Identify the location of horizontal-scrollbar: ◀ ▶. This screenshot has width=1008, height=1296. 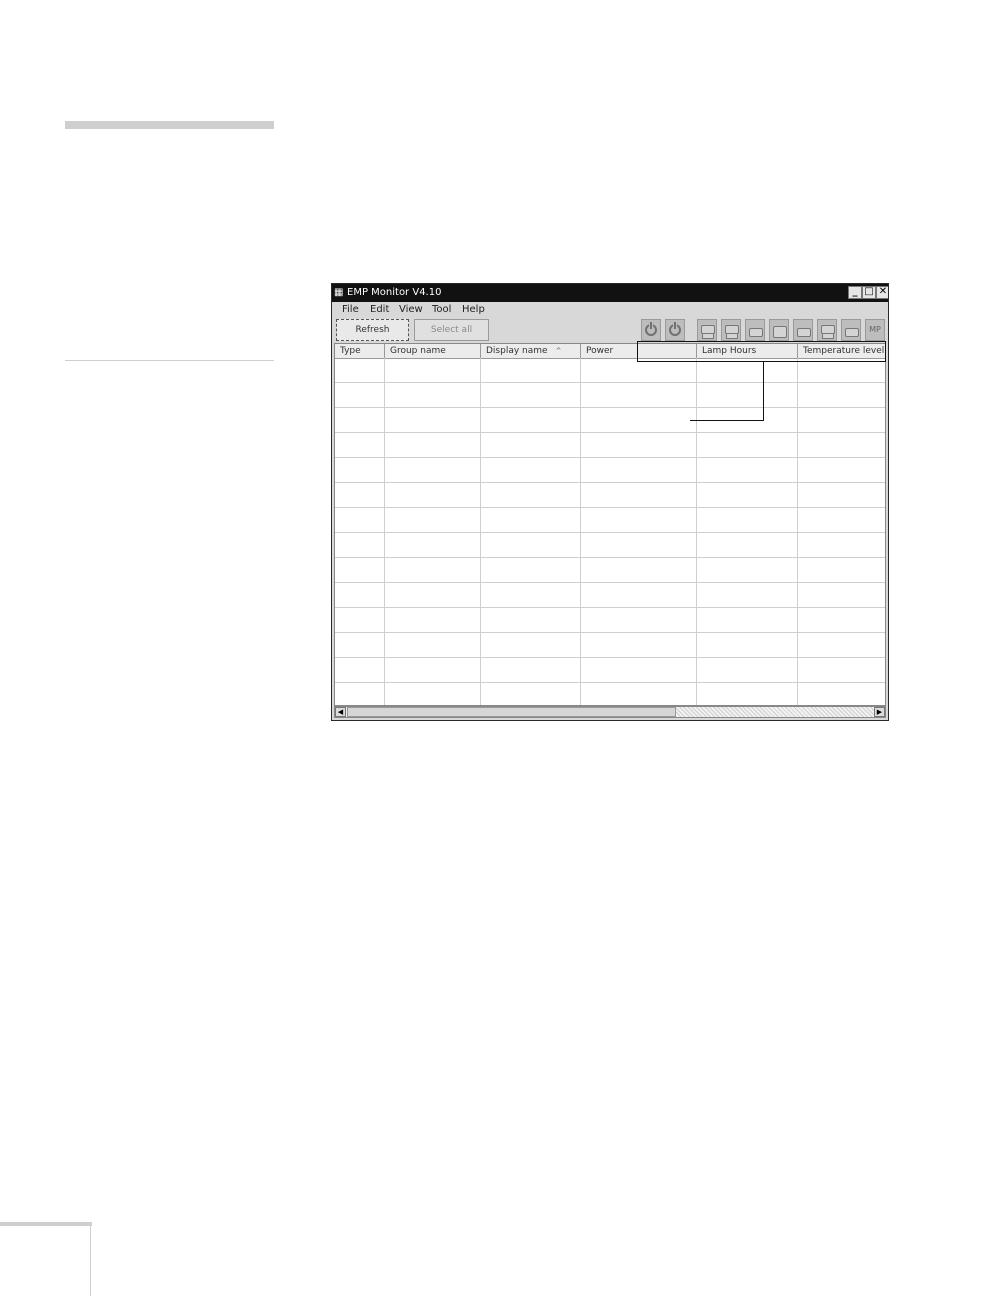
(610, 712).